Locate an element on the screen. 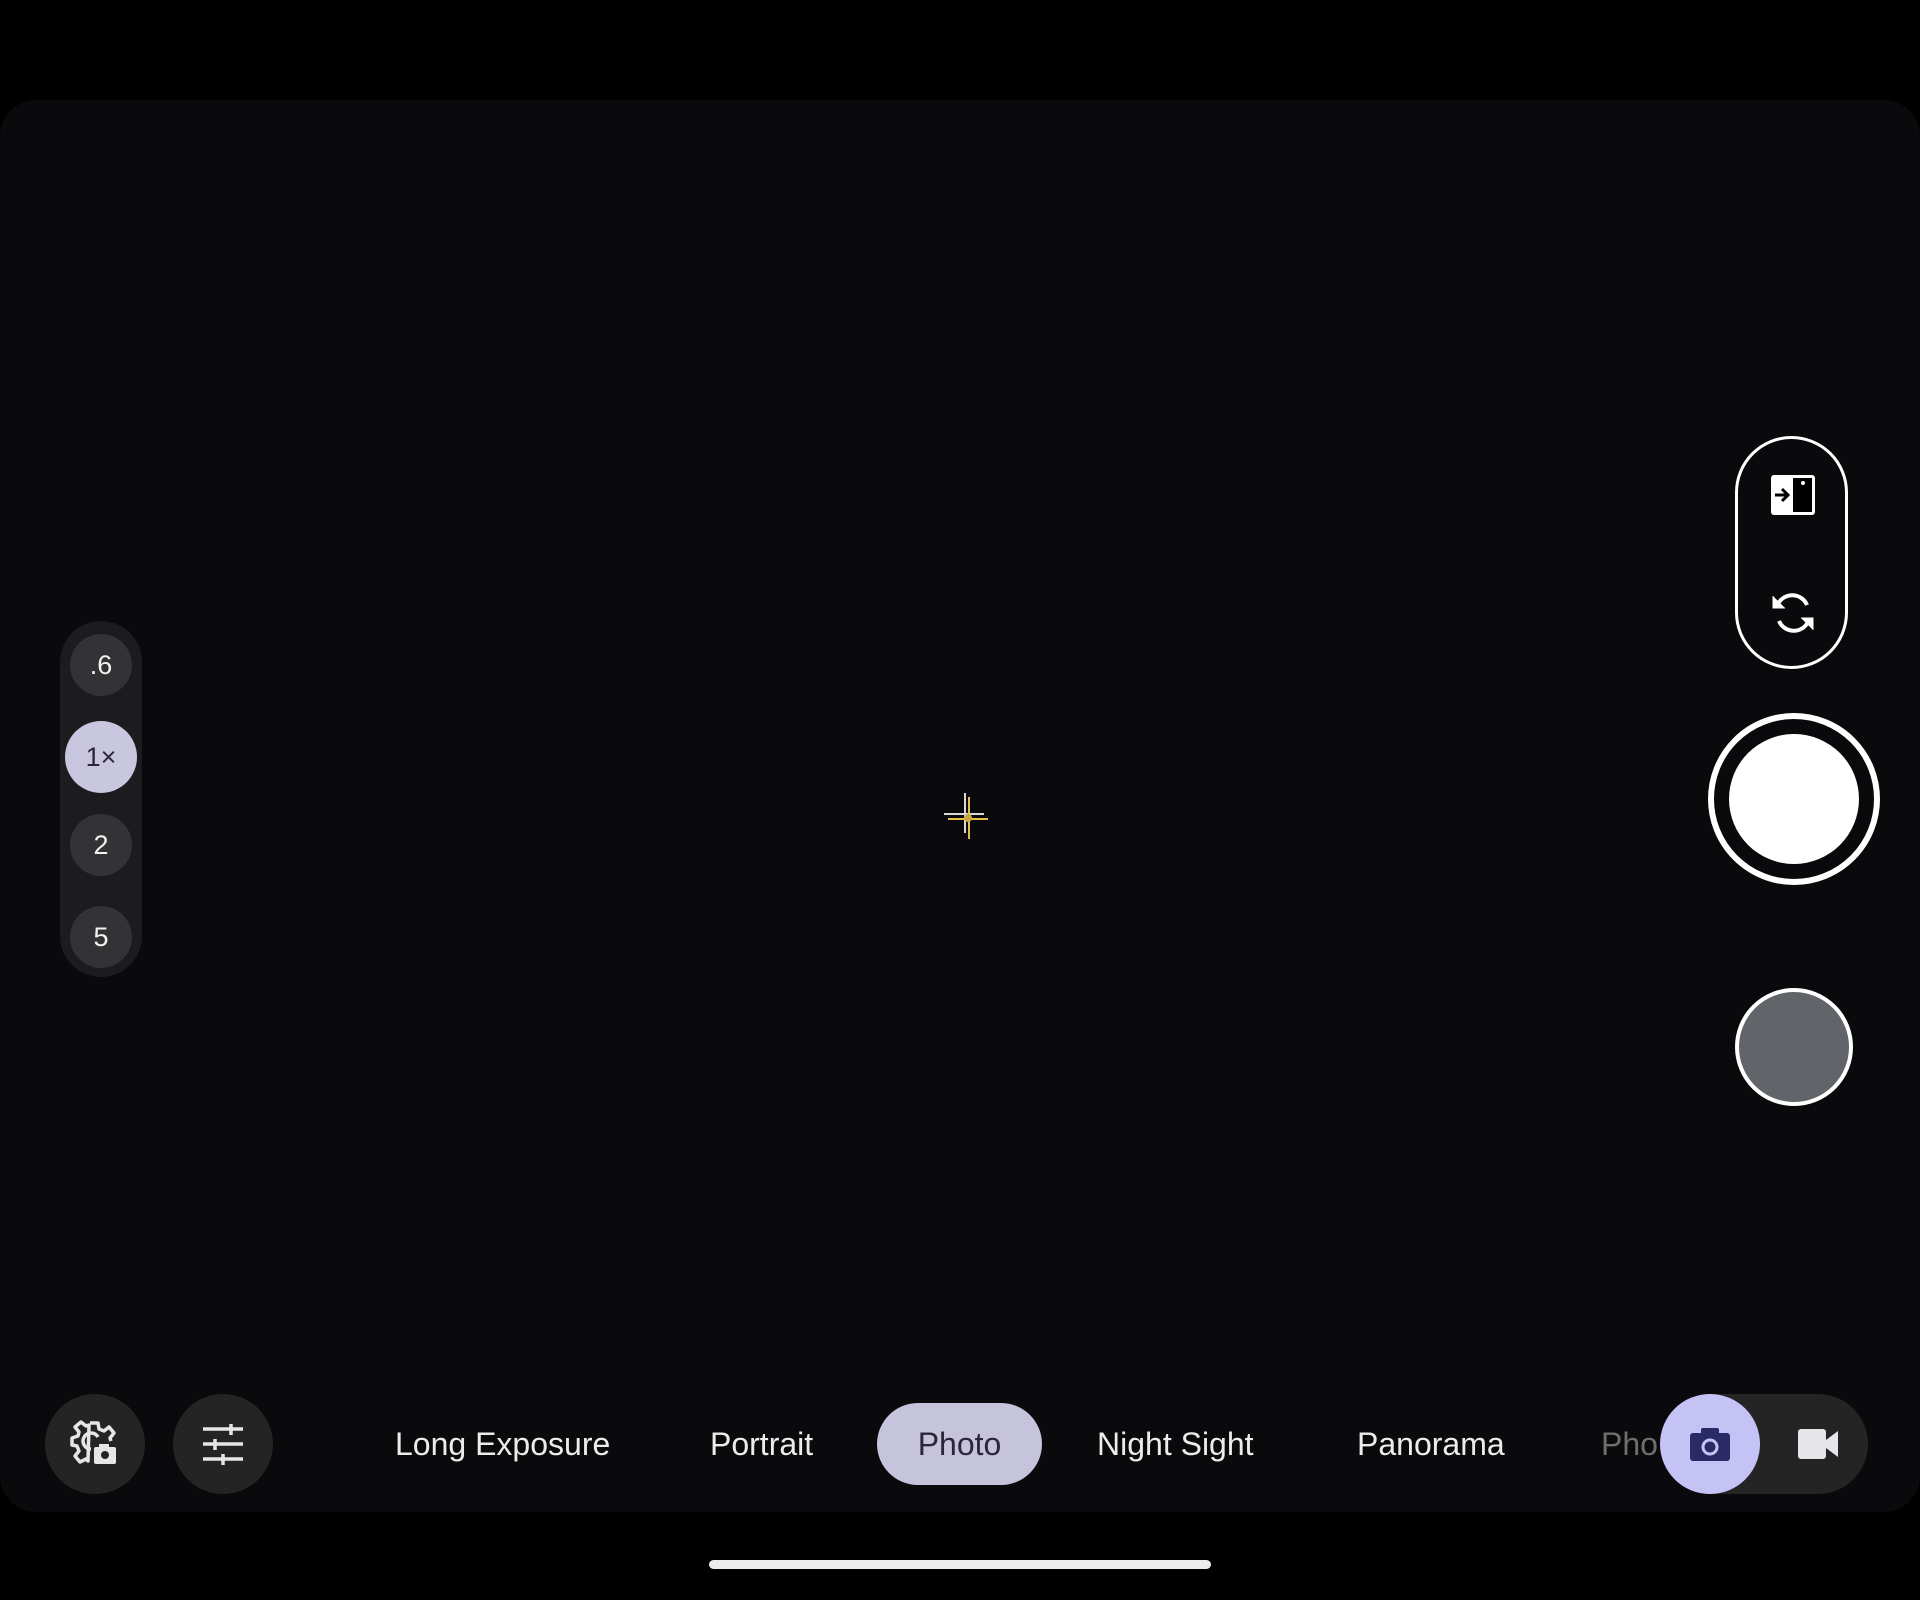  camera-settings-icon is located at coordinates (93, 1442).